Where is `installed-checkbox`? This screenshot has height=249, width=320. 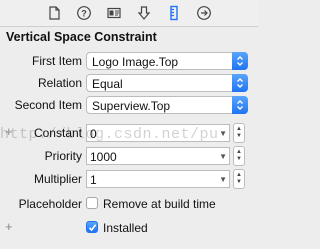
installed-checkbox is located at coordinates (92, 227).